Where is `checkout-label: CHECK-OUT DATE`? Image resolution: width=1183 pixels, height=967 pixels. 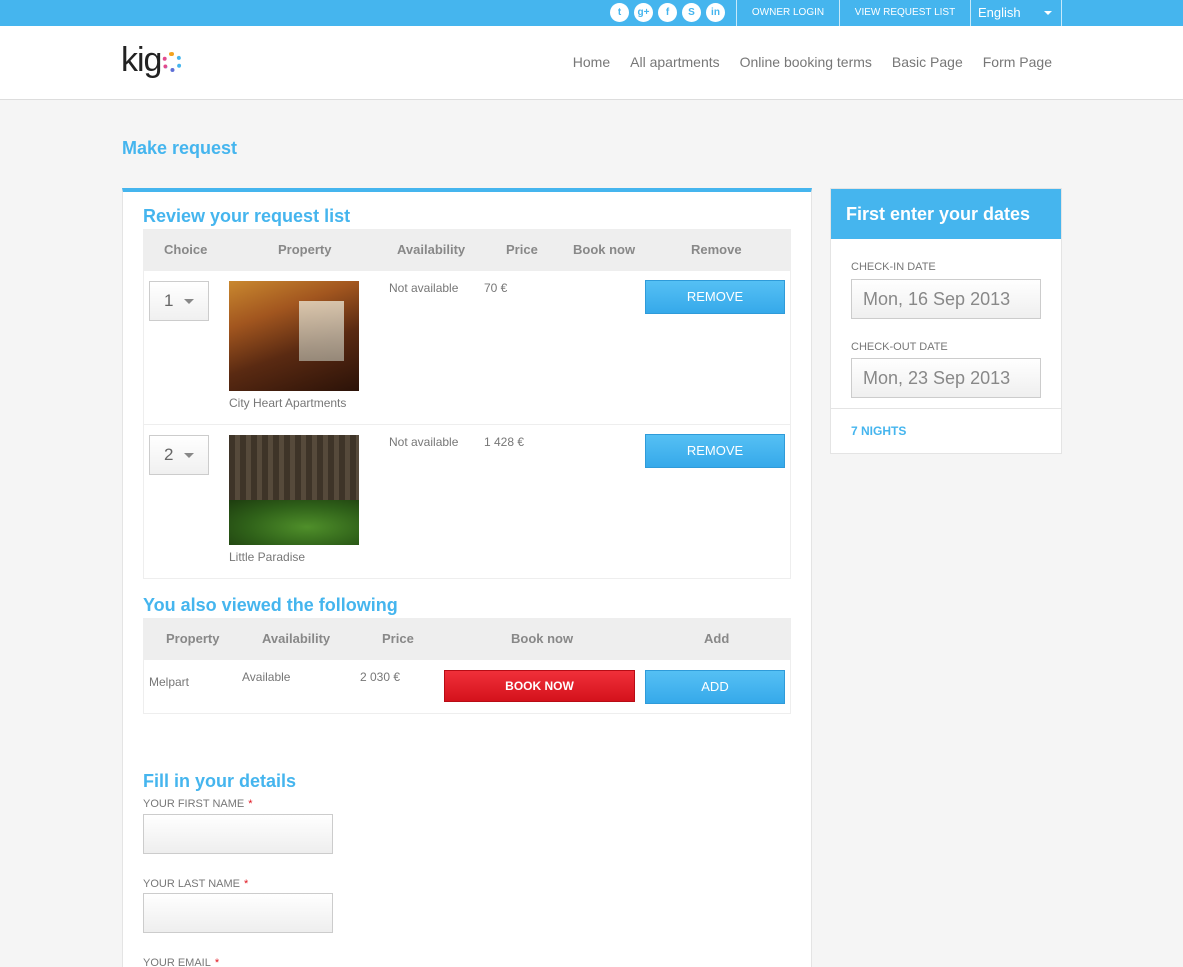
checkout-label: CHECK-OUT DATE is located at coordinates (899, 347).